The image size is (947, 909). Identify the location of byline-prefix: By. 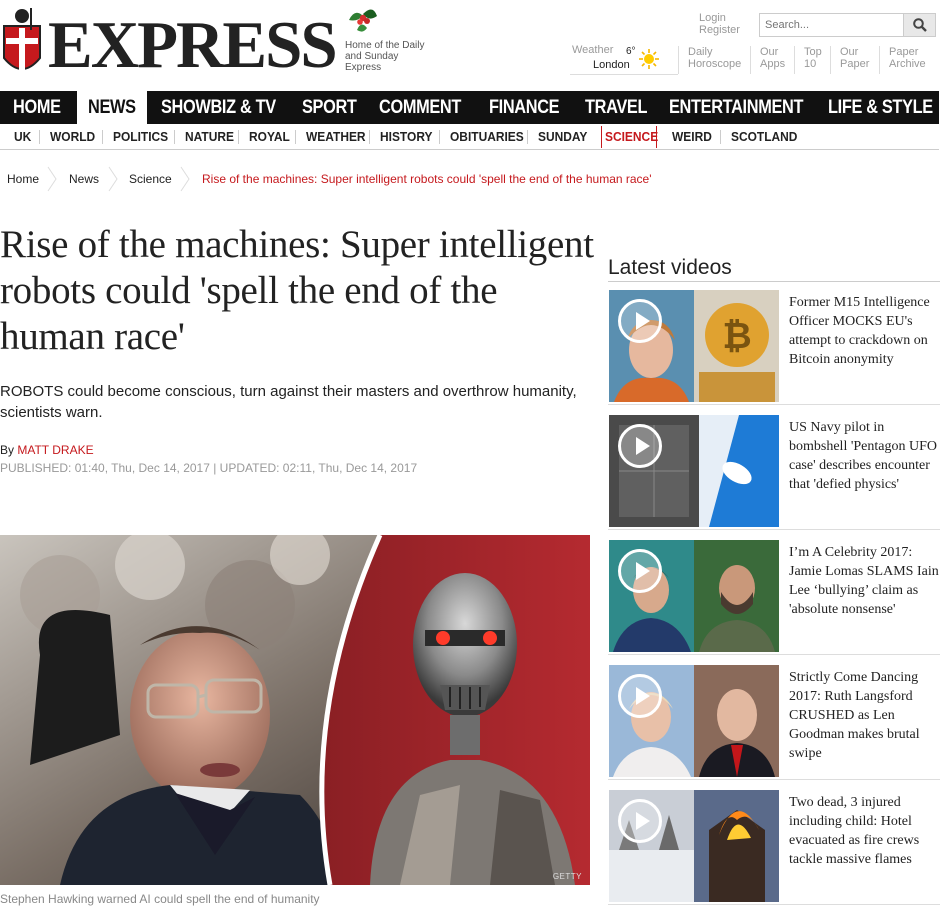
(7, 450).